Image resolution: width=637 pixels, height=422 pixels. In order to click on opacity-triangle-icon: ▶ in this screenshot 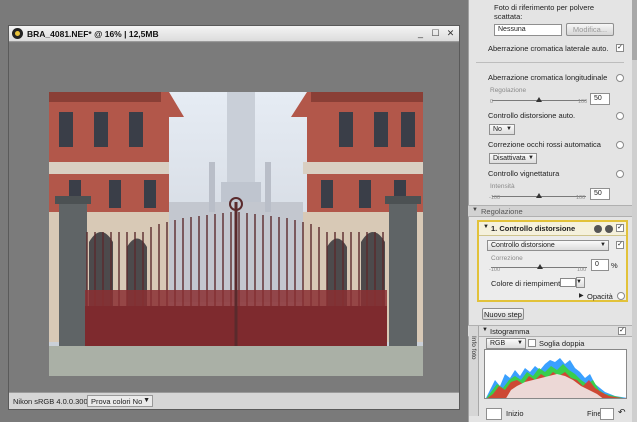, I will do `click(581, 296)`.